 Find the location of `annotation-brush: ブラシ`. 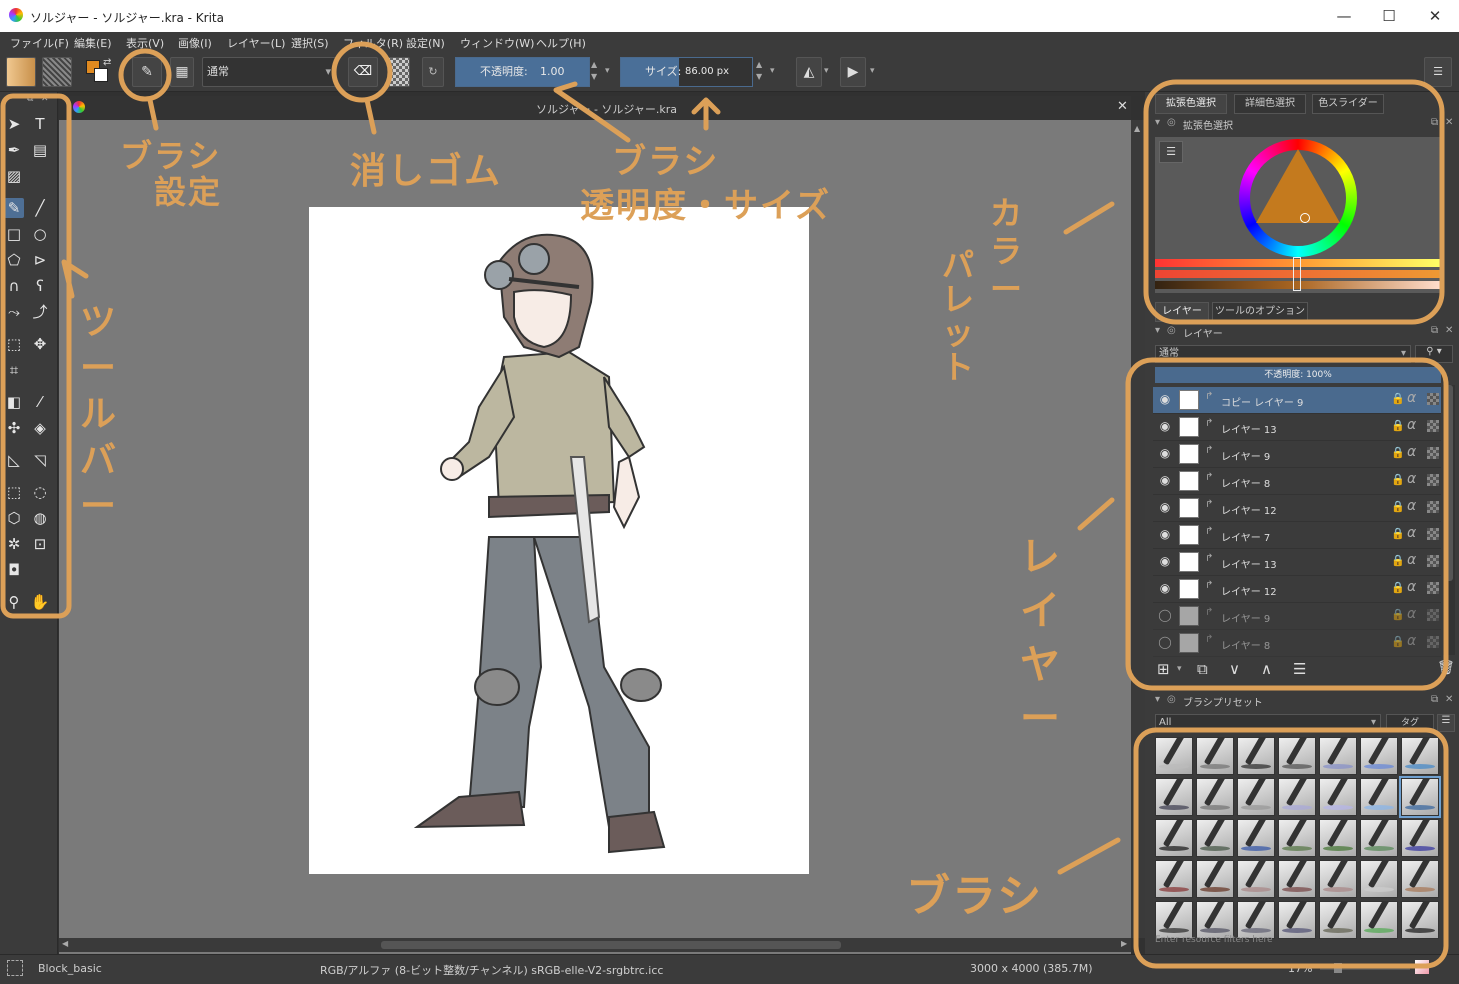

annotation-brush: ブラシ is located at coordinates (975, 896).